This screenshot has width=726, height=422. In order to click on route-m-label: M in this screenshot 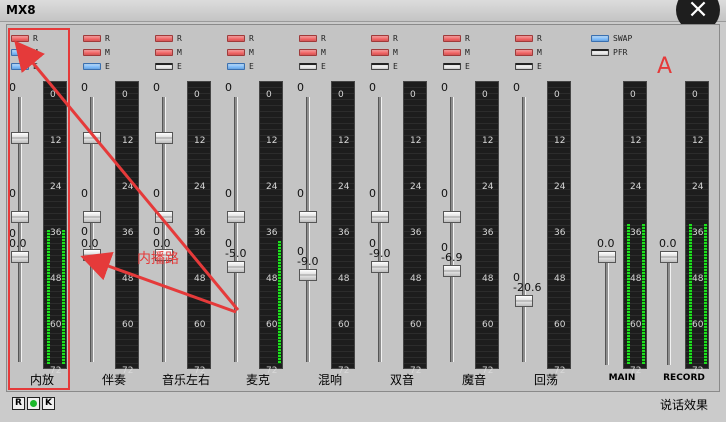, I will do `click(251, 52)`.